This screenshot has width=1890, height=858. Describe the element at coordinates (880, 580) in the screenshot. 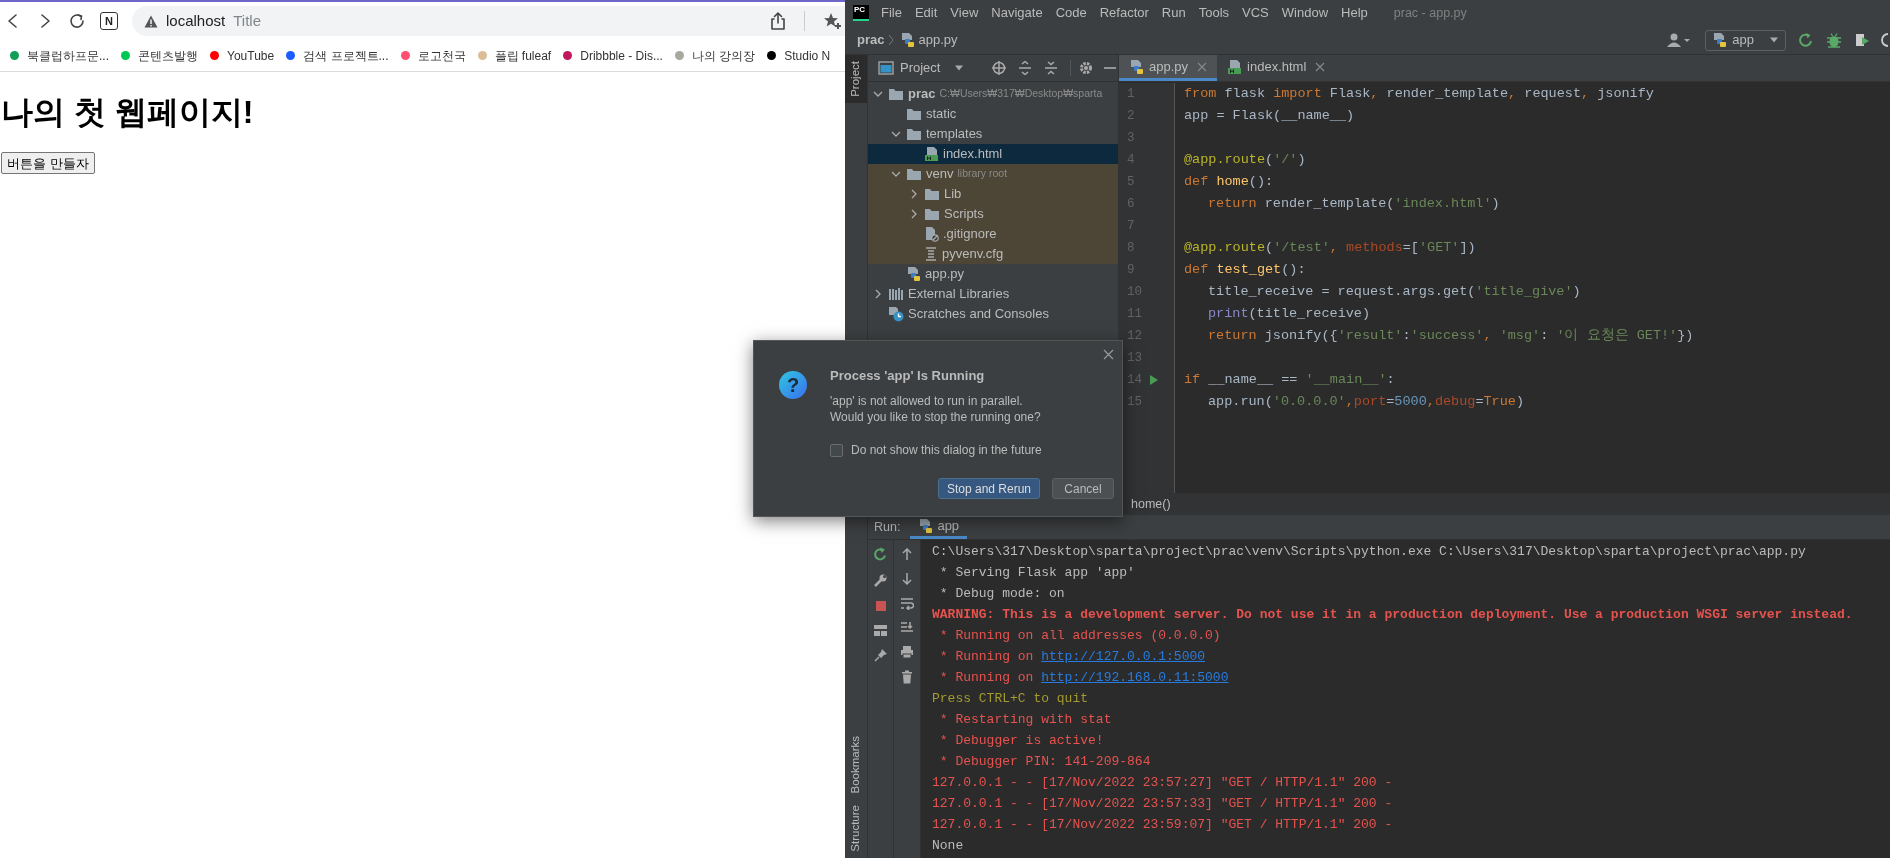

I see `wrench-icon` at that location.